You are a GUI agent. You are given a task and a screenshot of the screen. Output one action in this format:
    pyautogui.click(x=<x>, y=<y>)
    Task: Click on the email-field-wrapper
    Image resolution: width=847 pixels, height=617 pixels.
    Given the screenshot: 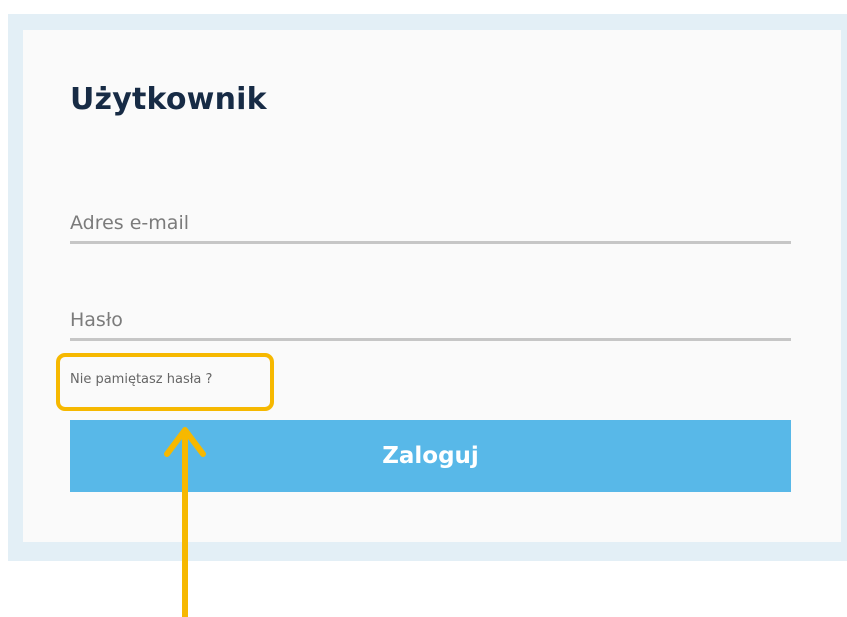 What is the action you would take?
    pyautogui.click(x=430, y=224)
    